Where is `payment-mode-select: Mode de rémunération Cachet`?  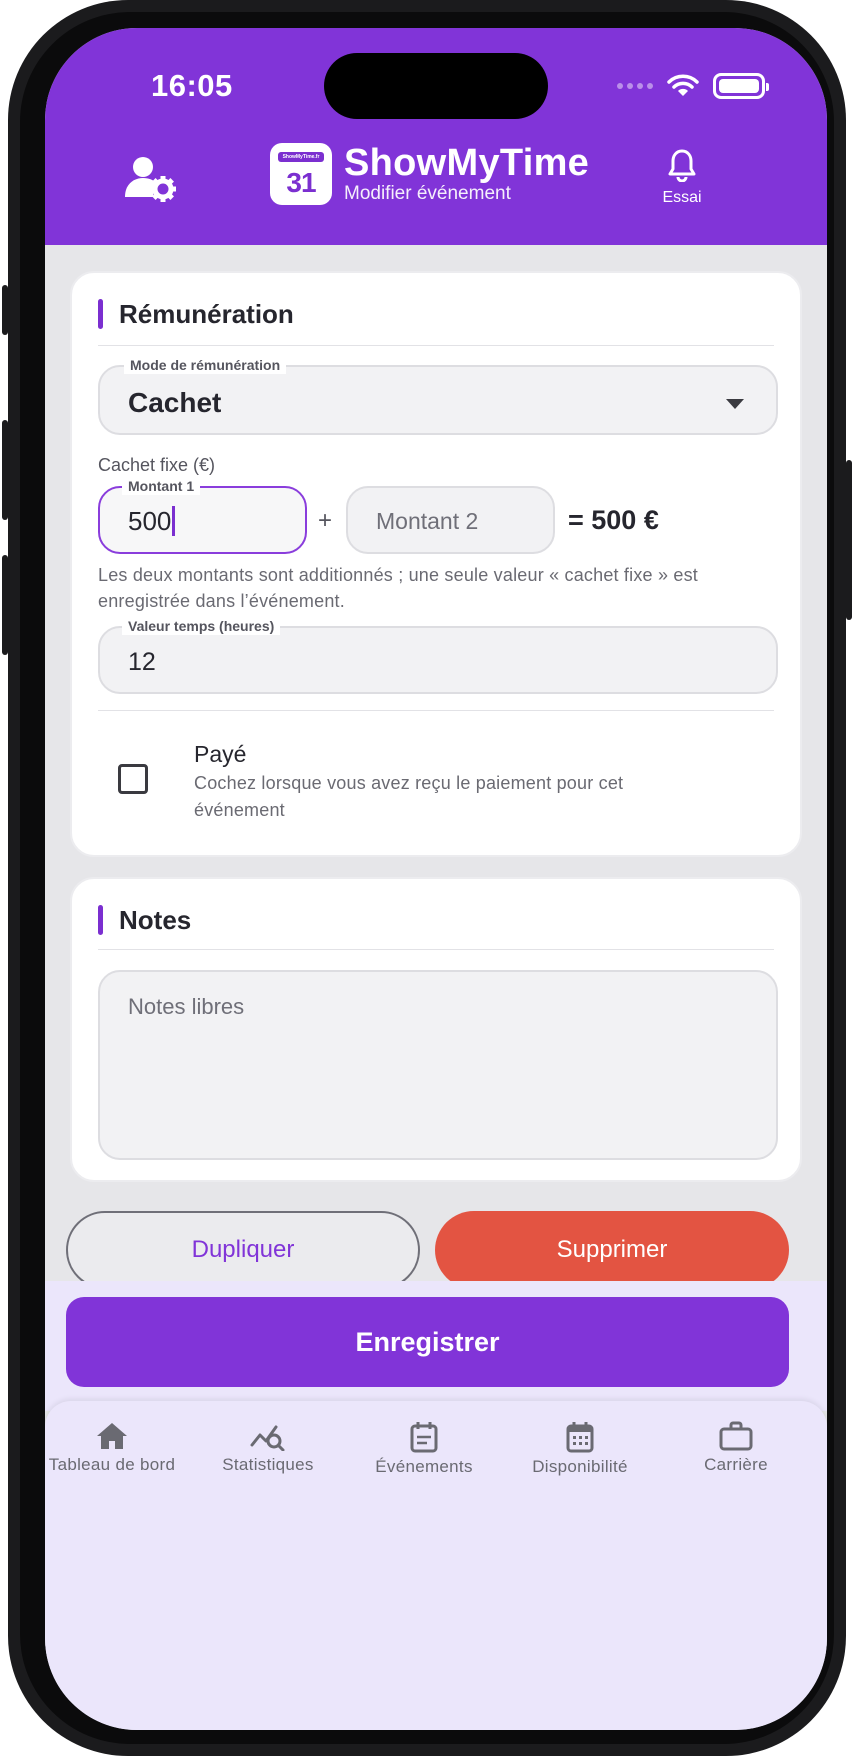
payment-mode-select: Mode de rémunération Cachet is located at coordinates (438, 395).